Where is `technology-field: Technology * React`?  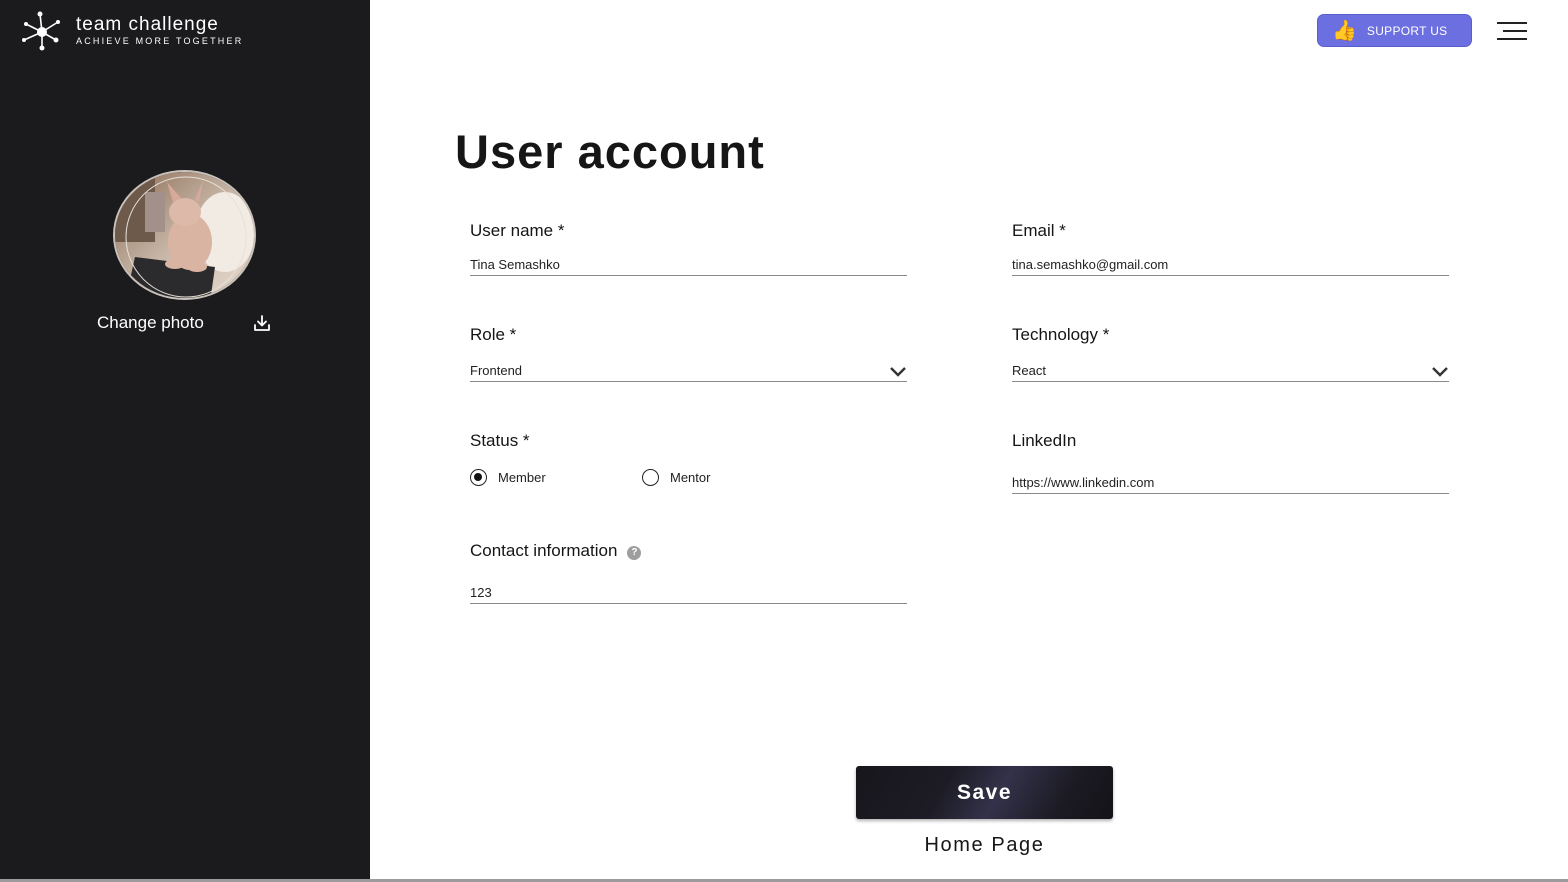 technology-field: Technology * React is located at coordinates (1230, 353).